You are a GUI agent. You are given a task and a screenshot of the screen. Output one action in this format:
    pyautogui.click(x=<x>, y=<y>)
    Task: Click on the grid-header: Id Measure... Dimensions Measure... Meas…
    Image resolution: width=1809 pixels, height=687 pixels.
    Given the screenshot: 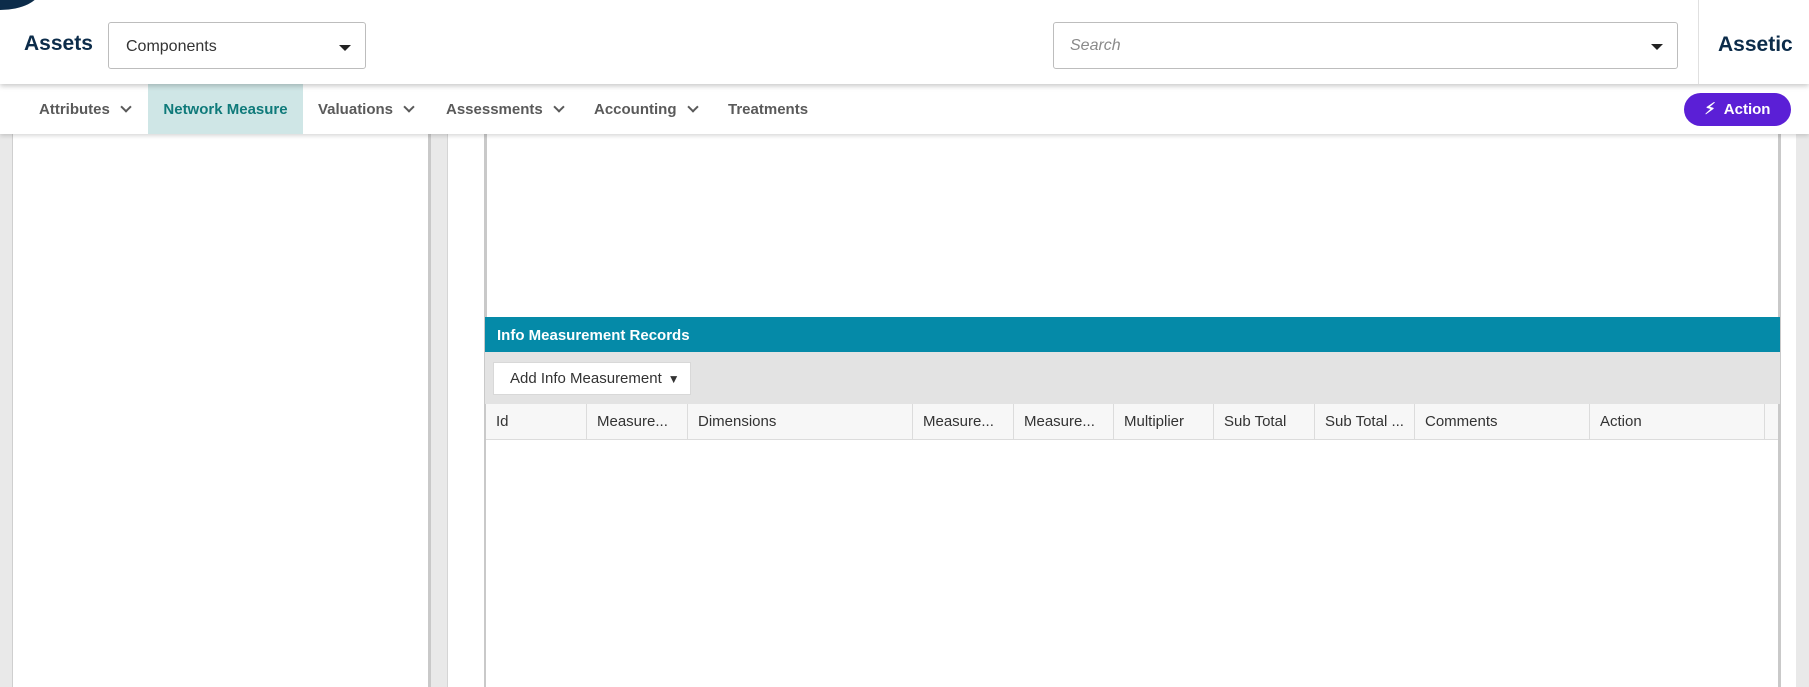 What is the action you would take?
    pyautogui.click(x=1132, y=422)
    